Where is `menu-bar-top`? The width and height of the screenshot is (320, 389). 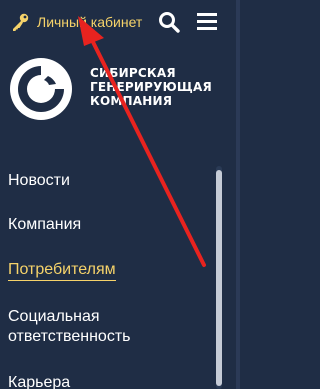 menu-bar-top is located at coordinates (207, 14).